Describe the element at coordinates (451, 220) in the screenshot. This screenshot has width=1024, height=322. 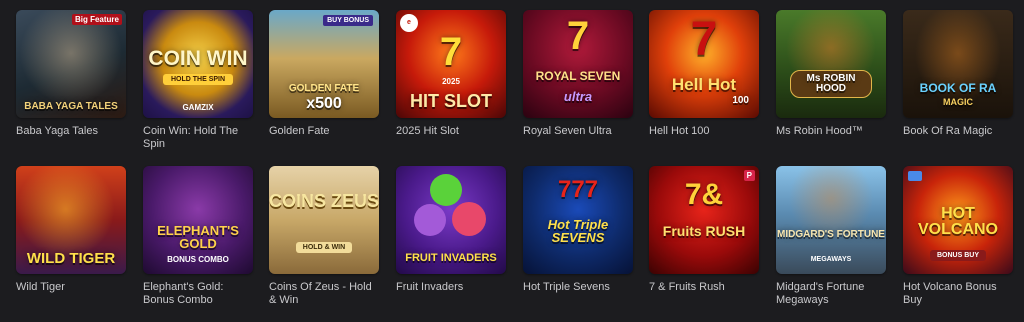
I see `game-thumbnail: FRUIT INVADERS` at that location.